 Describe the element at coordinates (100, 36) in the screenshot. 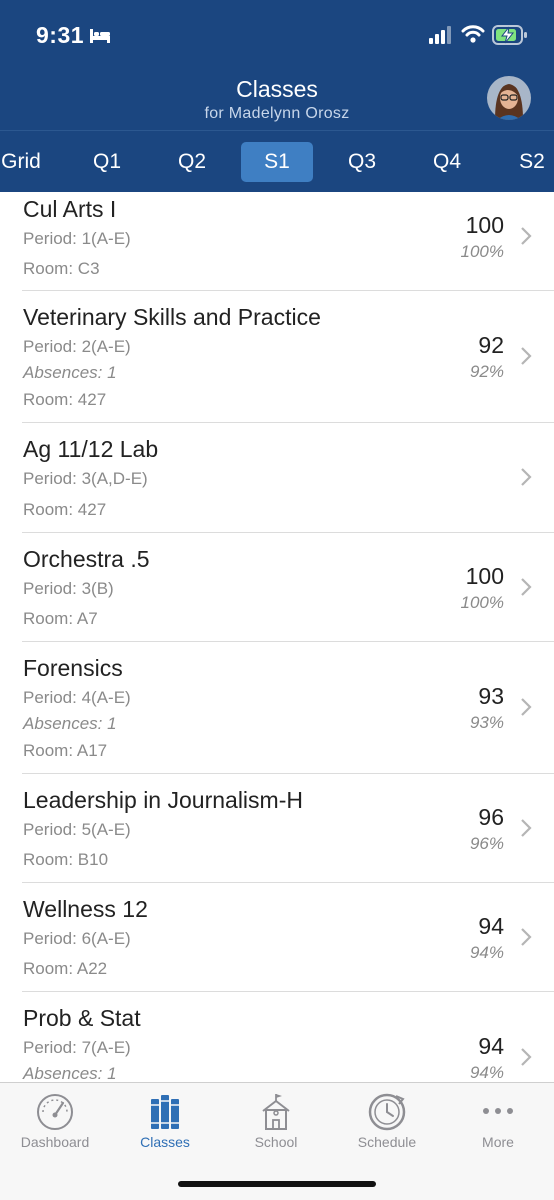

I see `bed-icon` at that location.